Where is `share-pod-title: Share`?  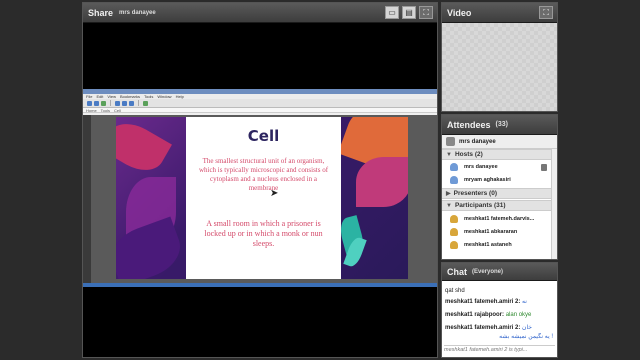 share-pod-title: Share is located at coordinates (101, 12).